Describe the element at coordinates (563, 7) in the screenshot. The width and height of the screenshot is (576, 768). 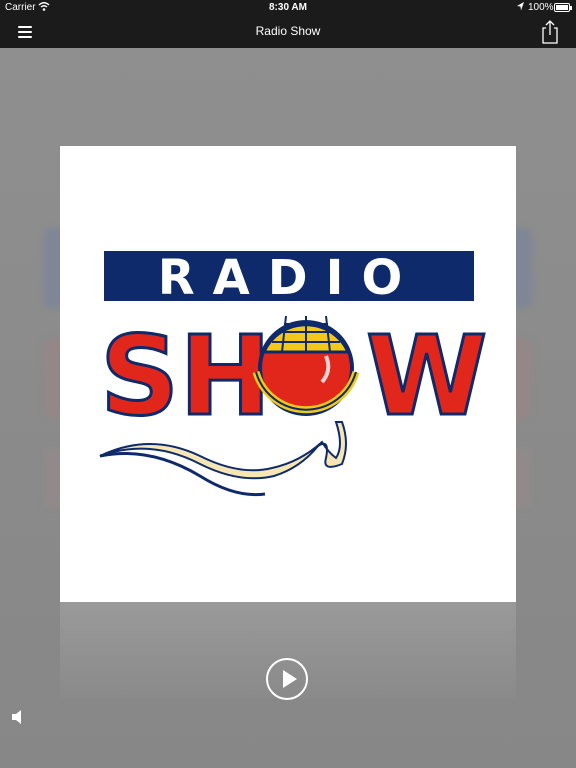
I see `battery-icon` at that location.